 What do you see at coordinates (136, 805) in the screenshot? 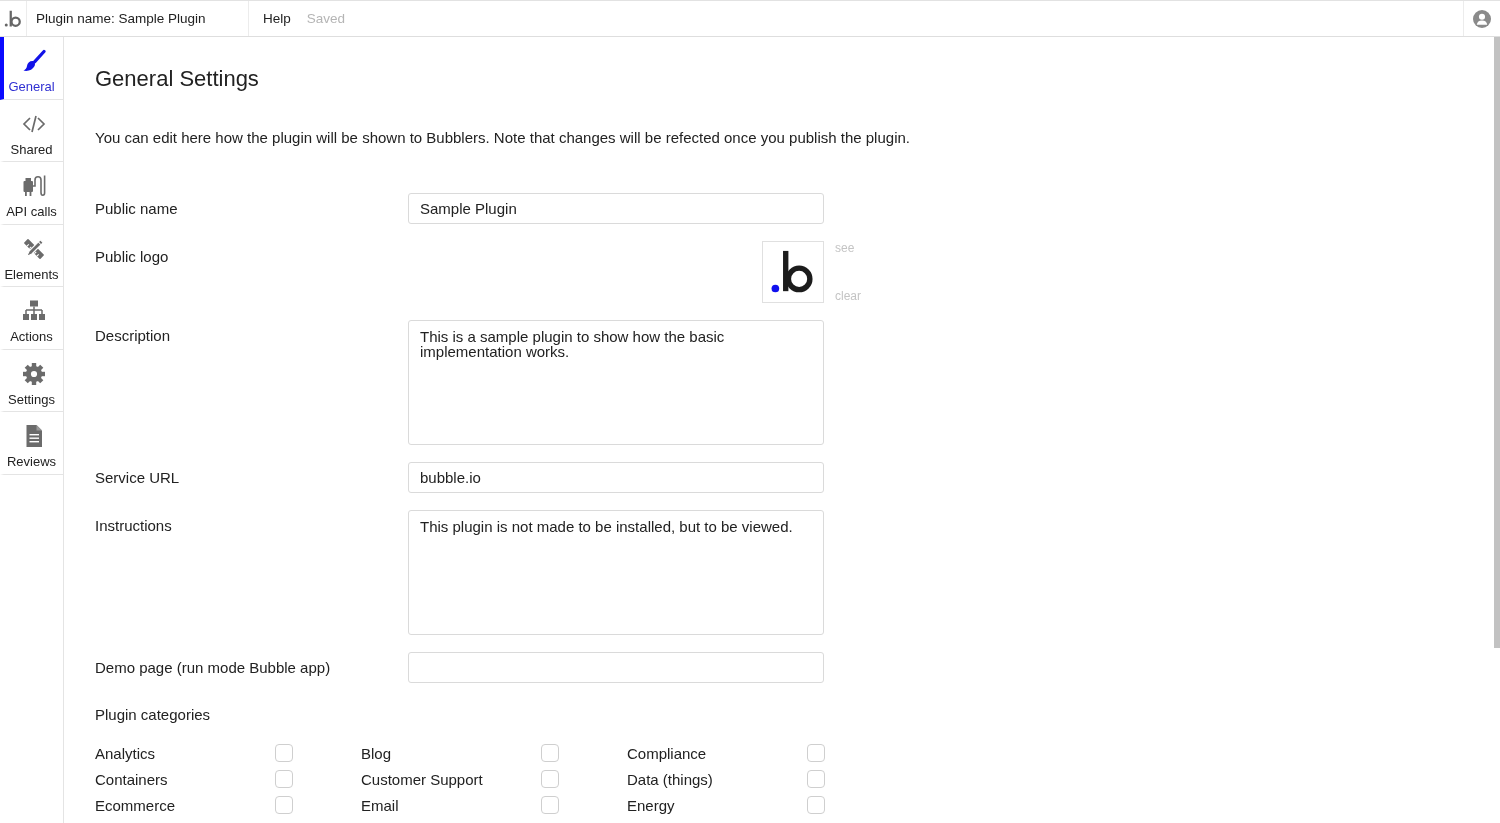
I see `category-label: Ecommerce` at bounding box center [136, 805].